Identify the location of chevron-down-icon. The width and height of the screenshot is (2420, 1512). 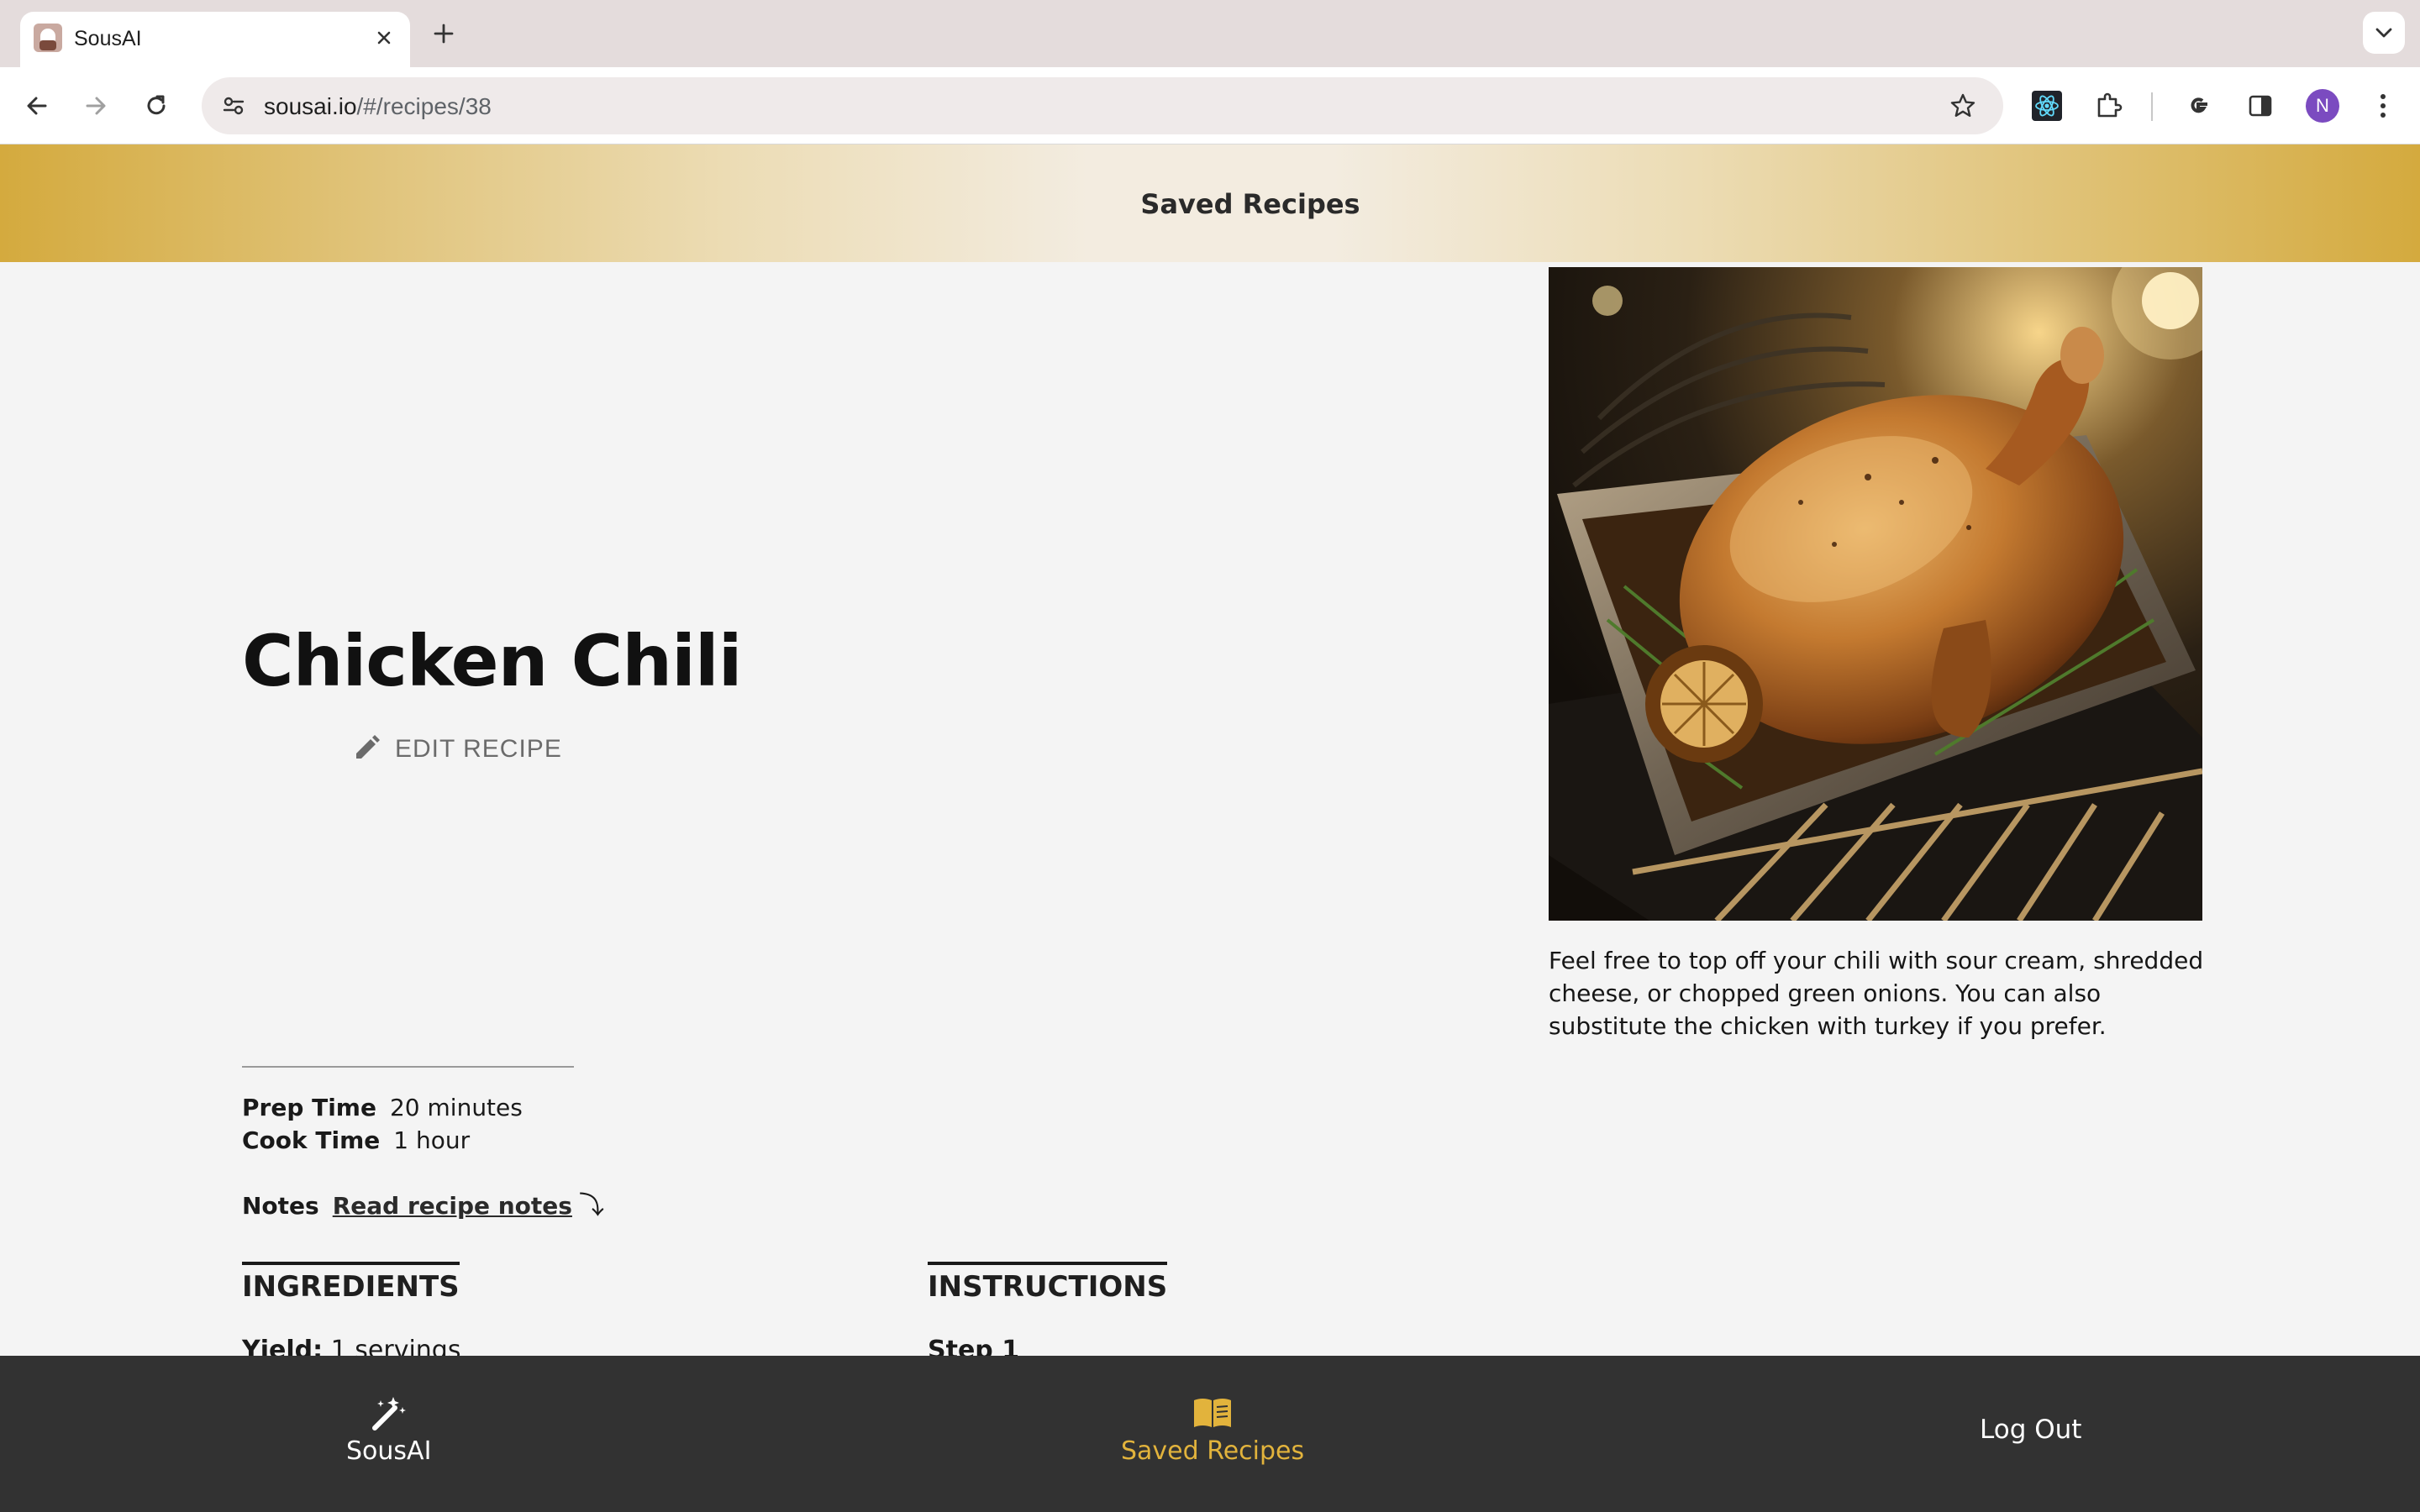
(2384, 33).